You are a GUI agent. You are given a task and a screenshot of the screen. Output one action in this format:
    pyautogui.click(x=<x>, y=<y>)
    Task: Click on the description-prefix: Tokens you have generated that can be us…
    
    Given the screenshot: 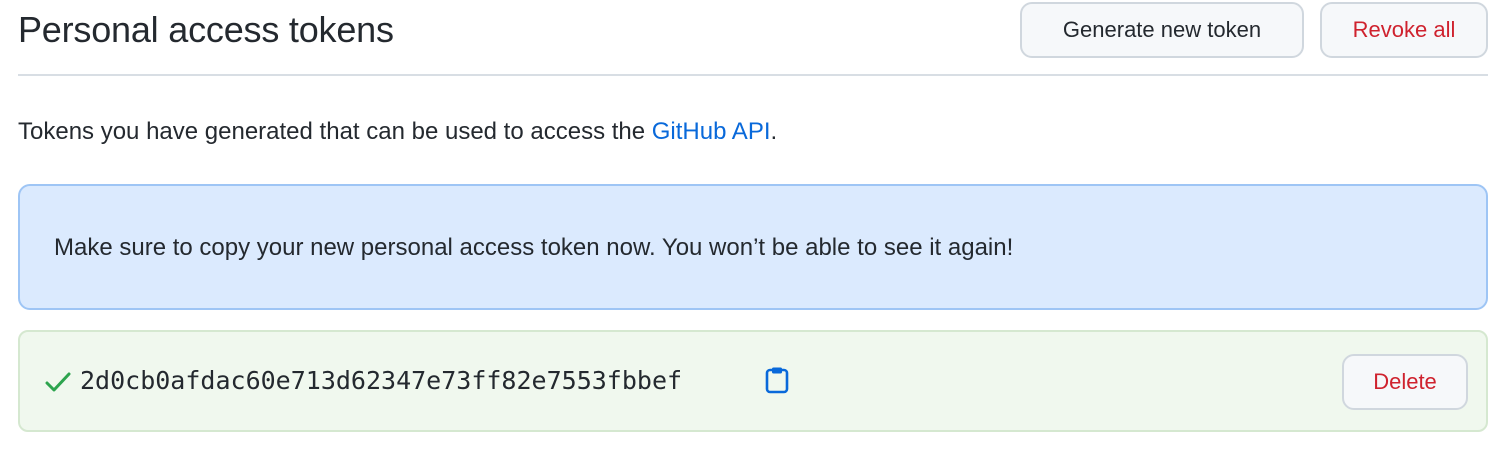 What is the action you would take?
    pyautogui.click(x=335, y=131)
    